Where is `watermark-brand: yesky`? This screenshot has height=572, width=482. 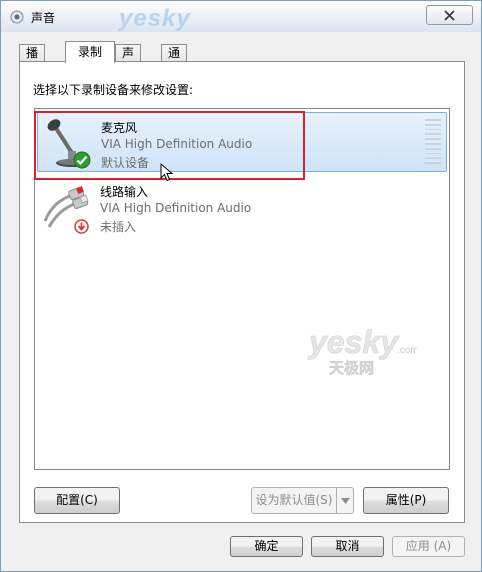
watermark-brand: yesky is located at coordinates (353, 343).